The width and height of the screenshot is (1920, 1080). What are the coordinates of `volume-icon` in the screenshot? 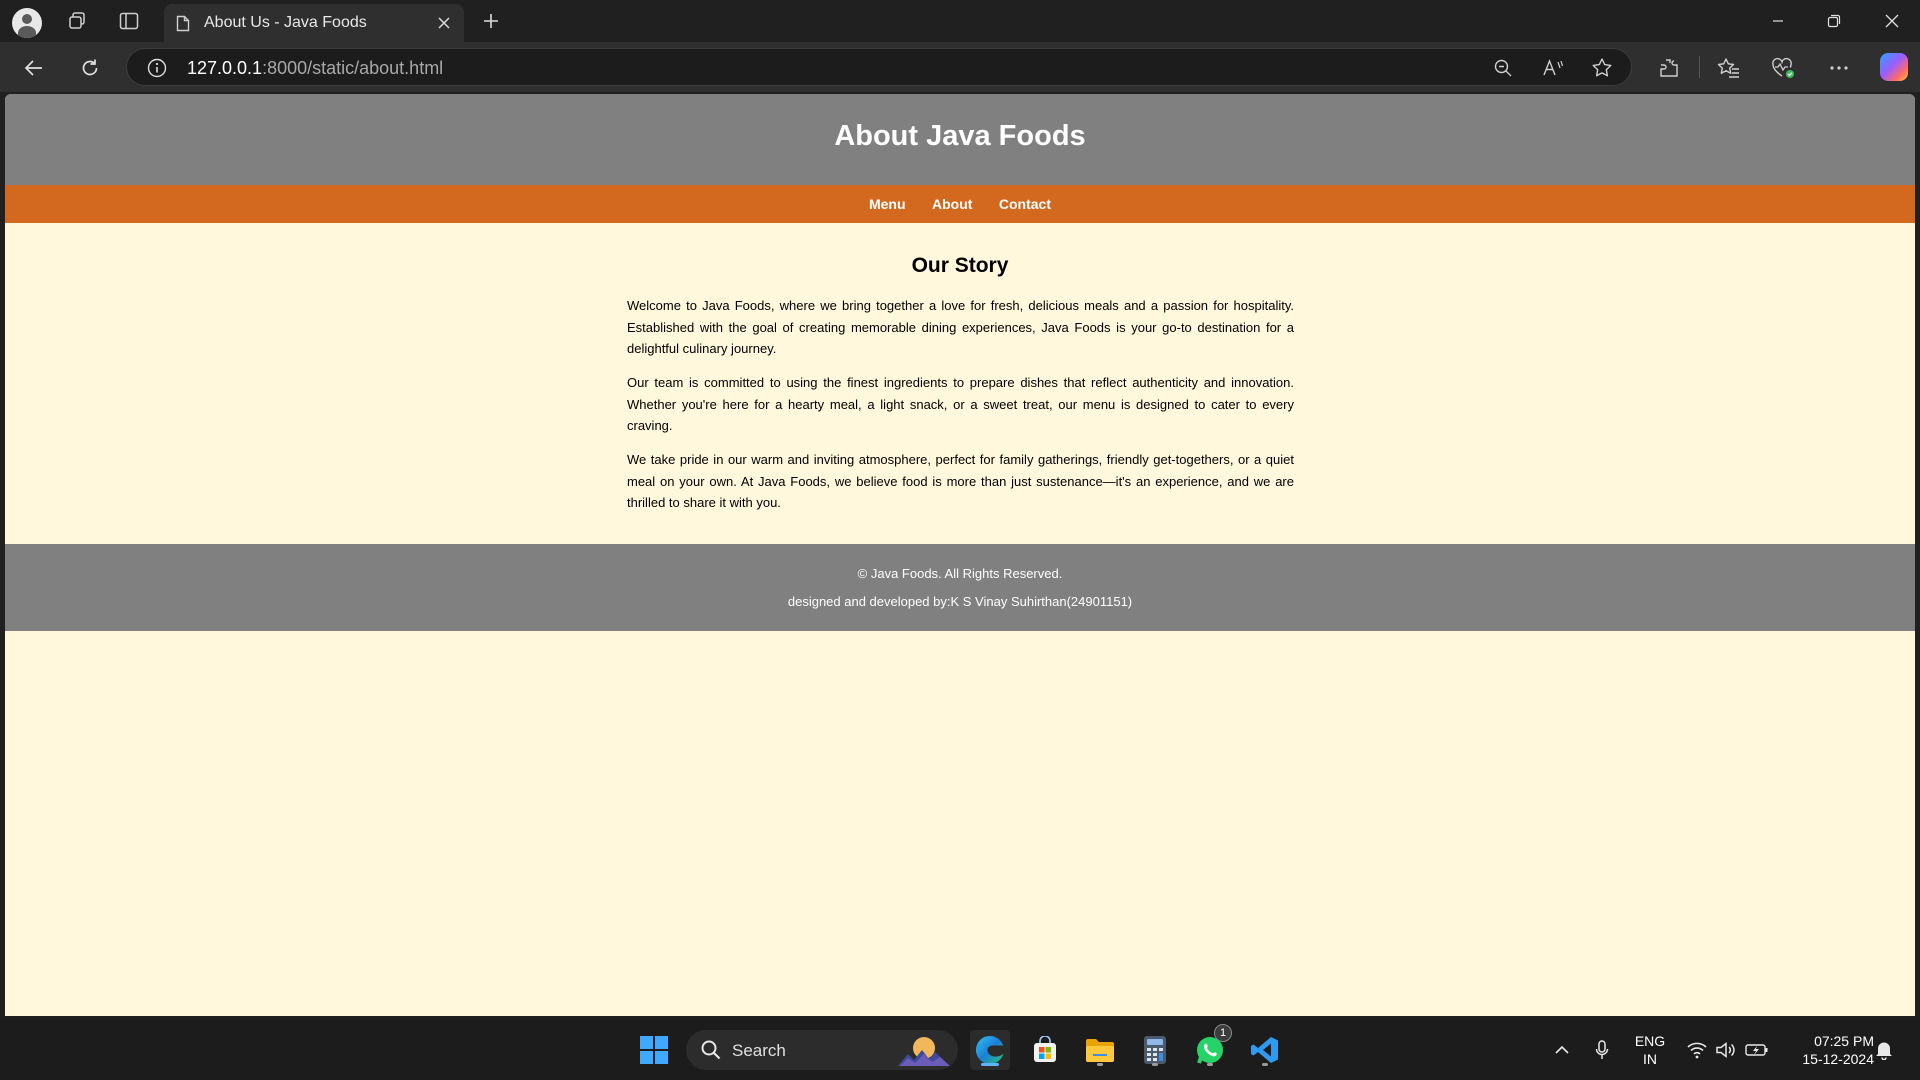 It's located at (1726, 1050).